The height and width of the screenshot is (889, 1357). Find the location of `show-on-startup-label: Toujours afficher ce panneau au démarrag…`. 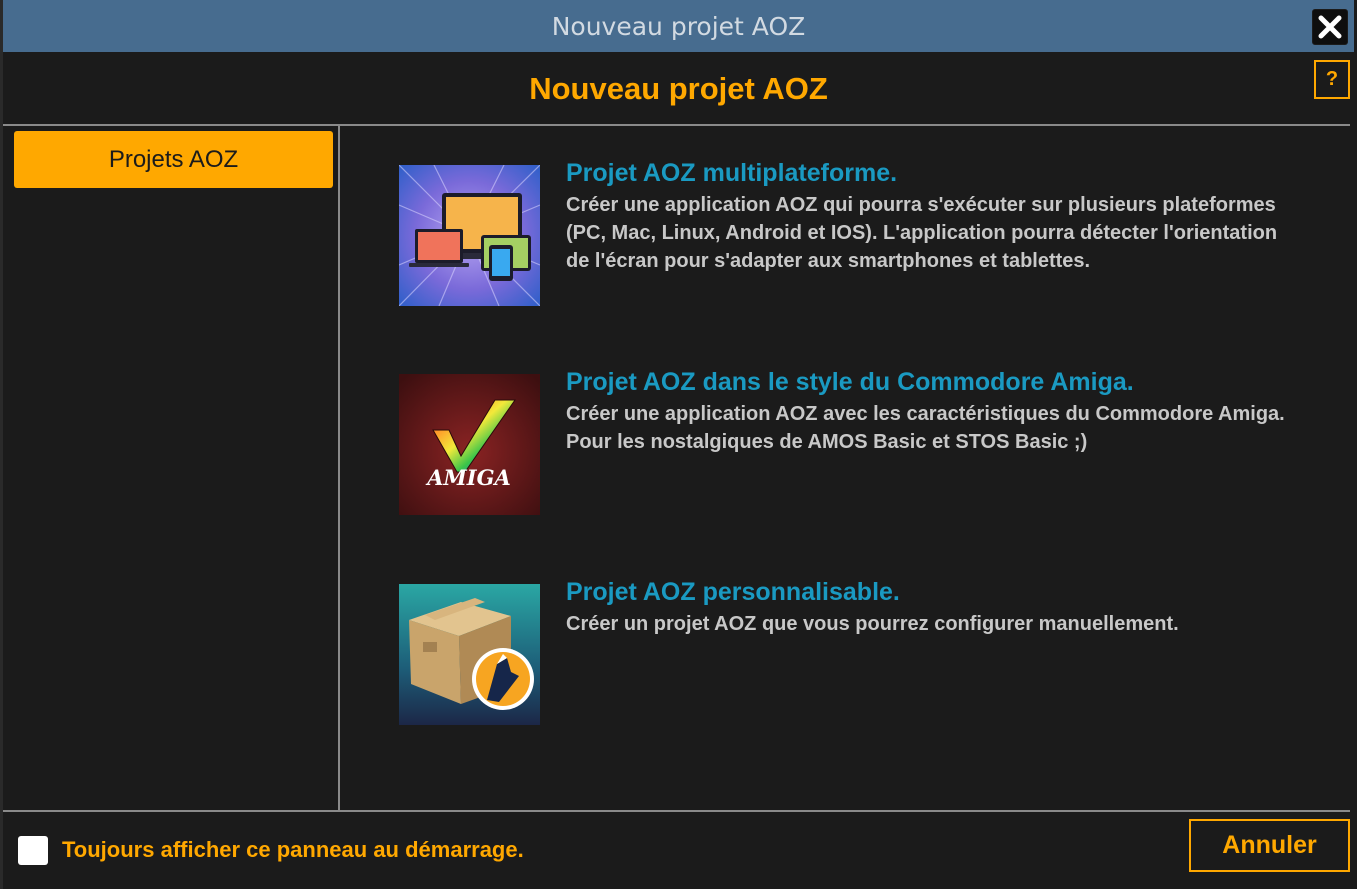

show-on-startup-label: Toujours afficher ce panneau au démarrag… is located at coordinates (293, 850).